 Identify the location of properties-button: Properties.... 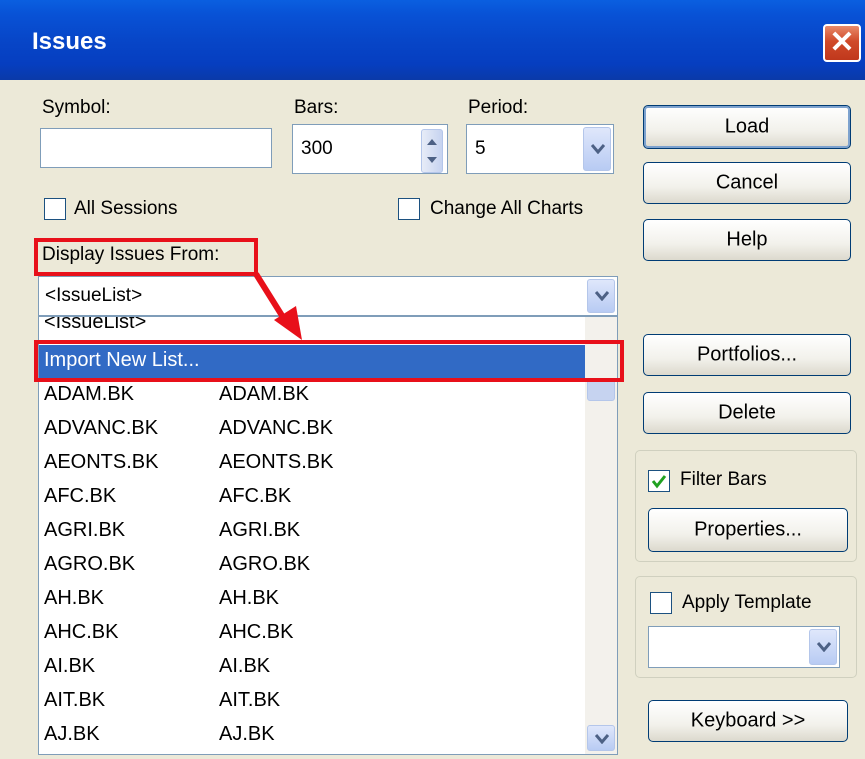
(748, 530).